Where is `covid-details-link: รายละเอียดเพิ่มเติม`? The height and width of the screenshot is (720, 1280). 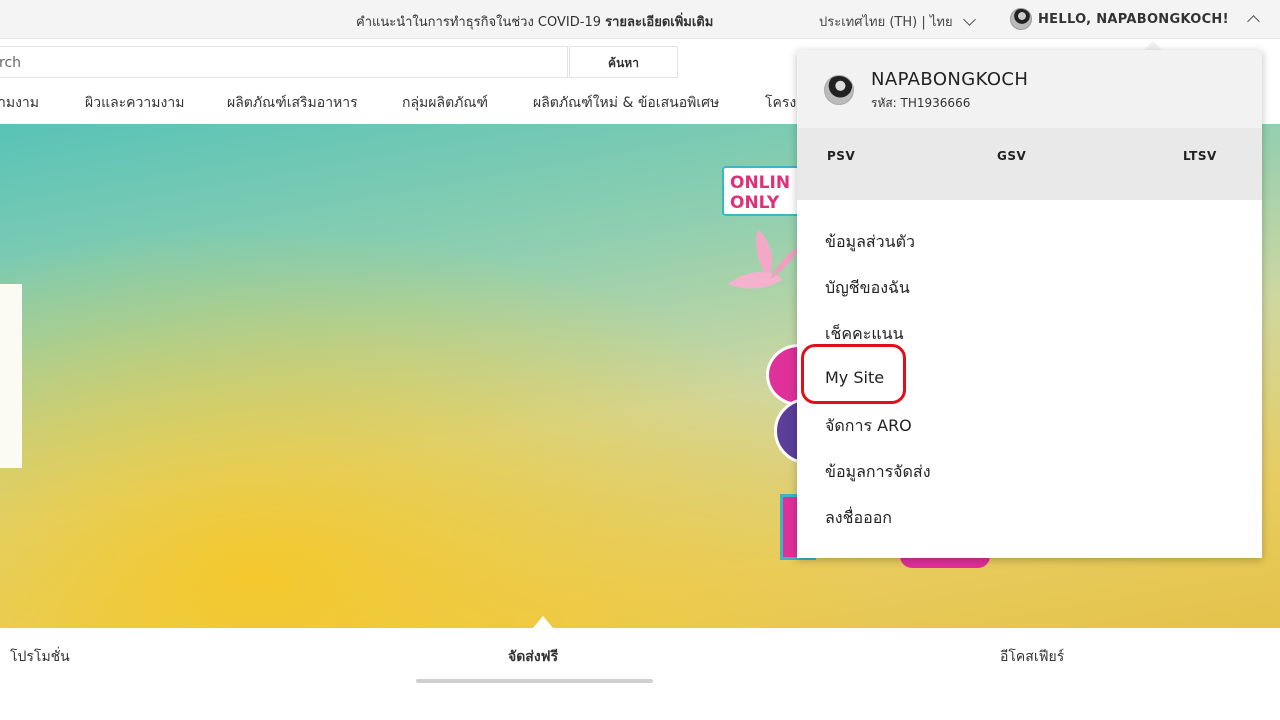
covid-details-link: รายละเอียดเพิ่มเติม is located at coordinates (659, 22).